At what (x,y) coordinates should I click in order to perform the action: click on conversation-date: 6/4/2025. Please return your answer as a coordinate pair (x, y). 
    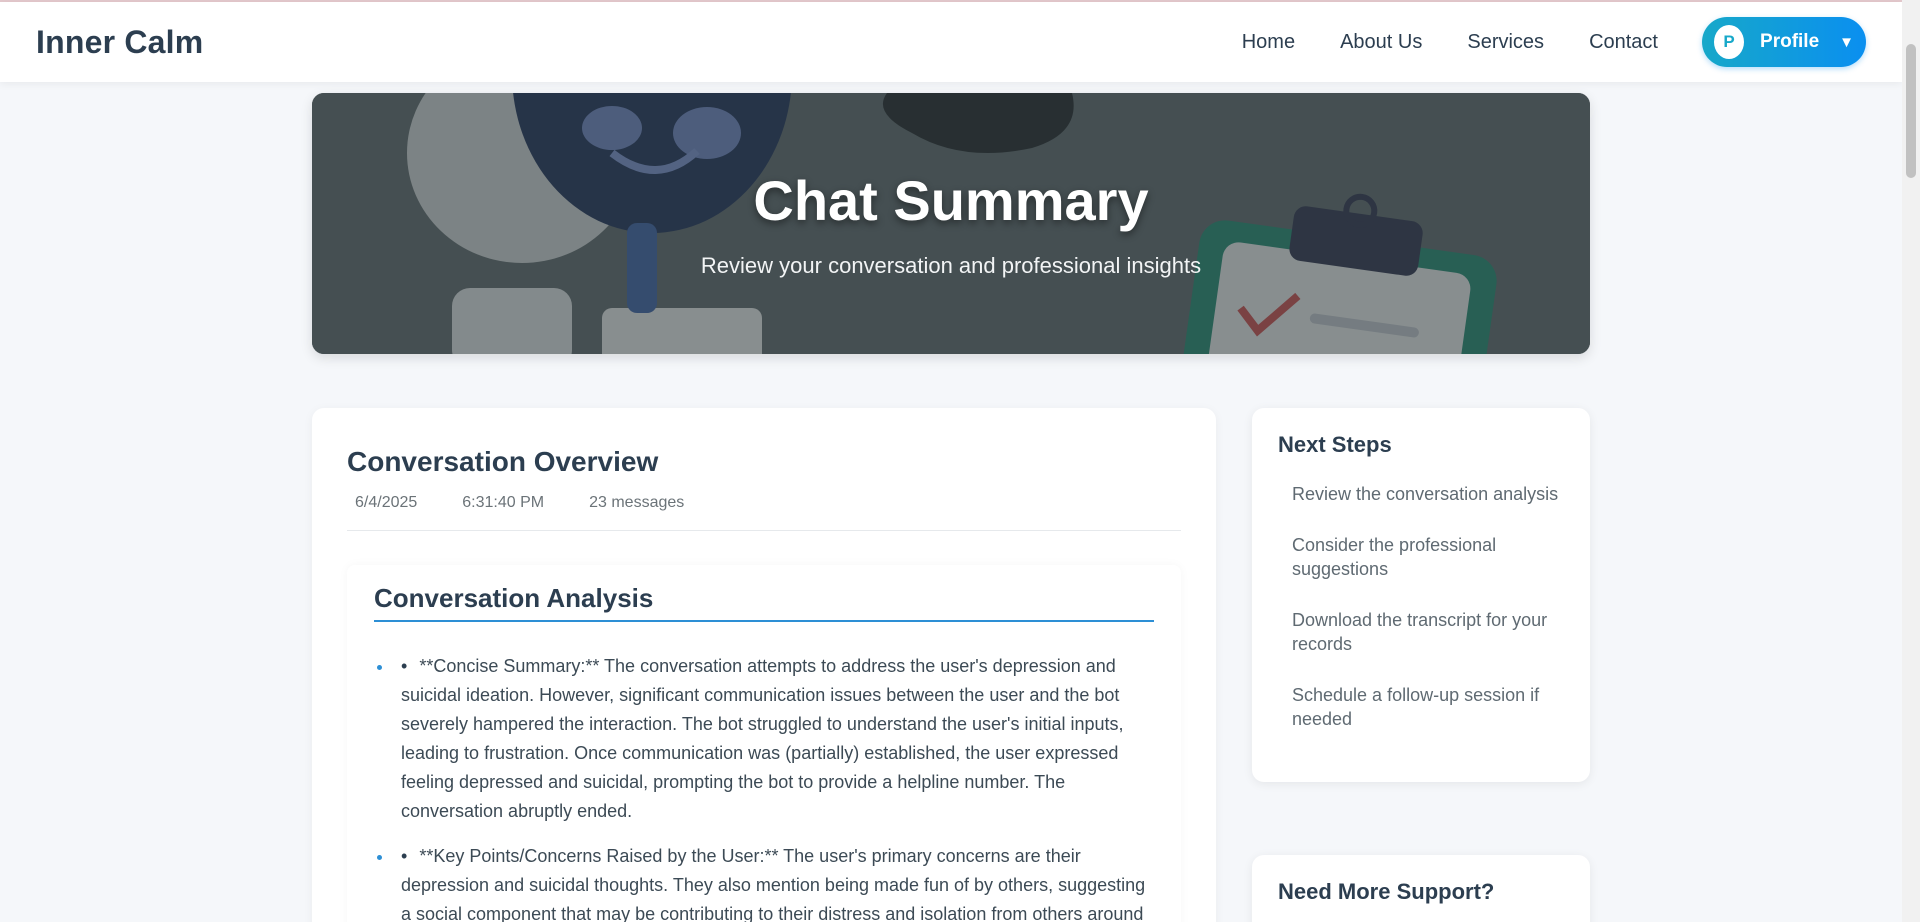
    Looking at the image, I should click on (386, 502).